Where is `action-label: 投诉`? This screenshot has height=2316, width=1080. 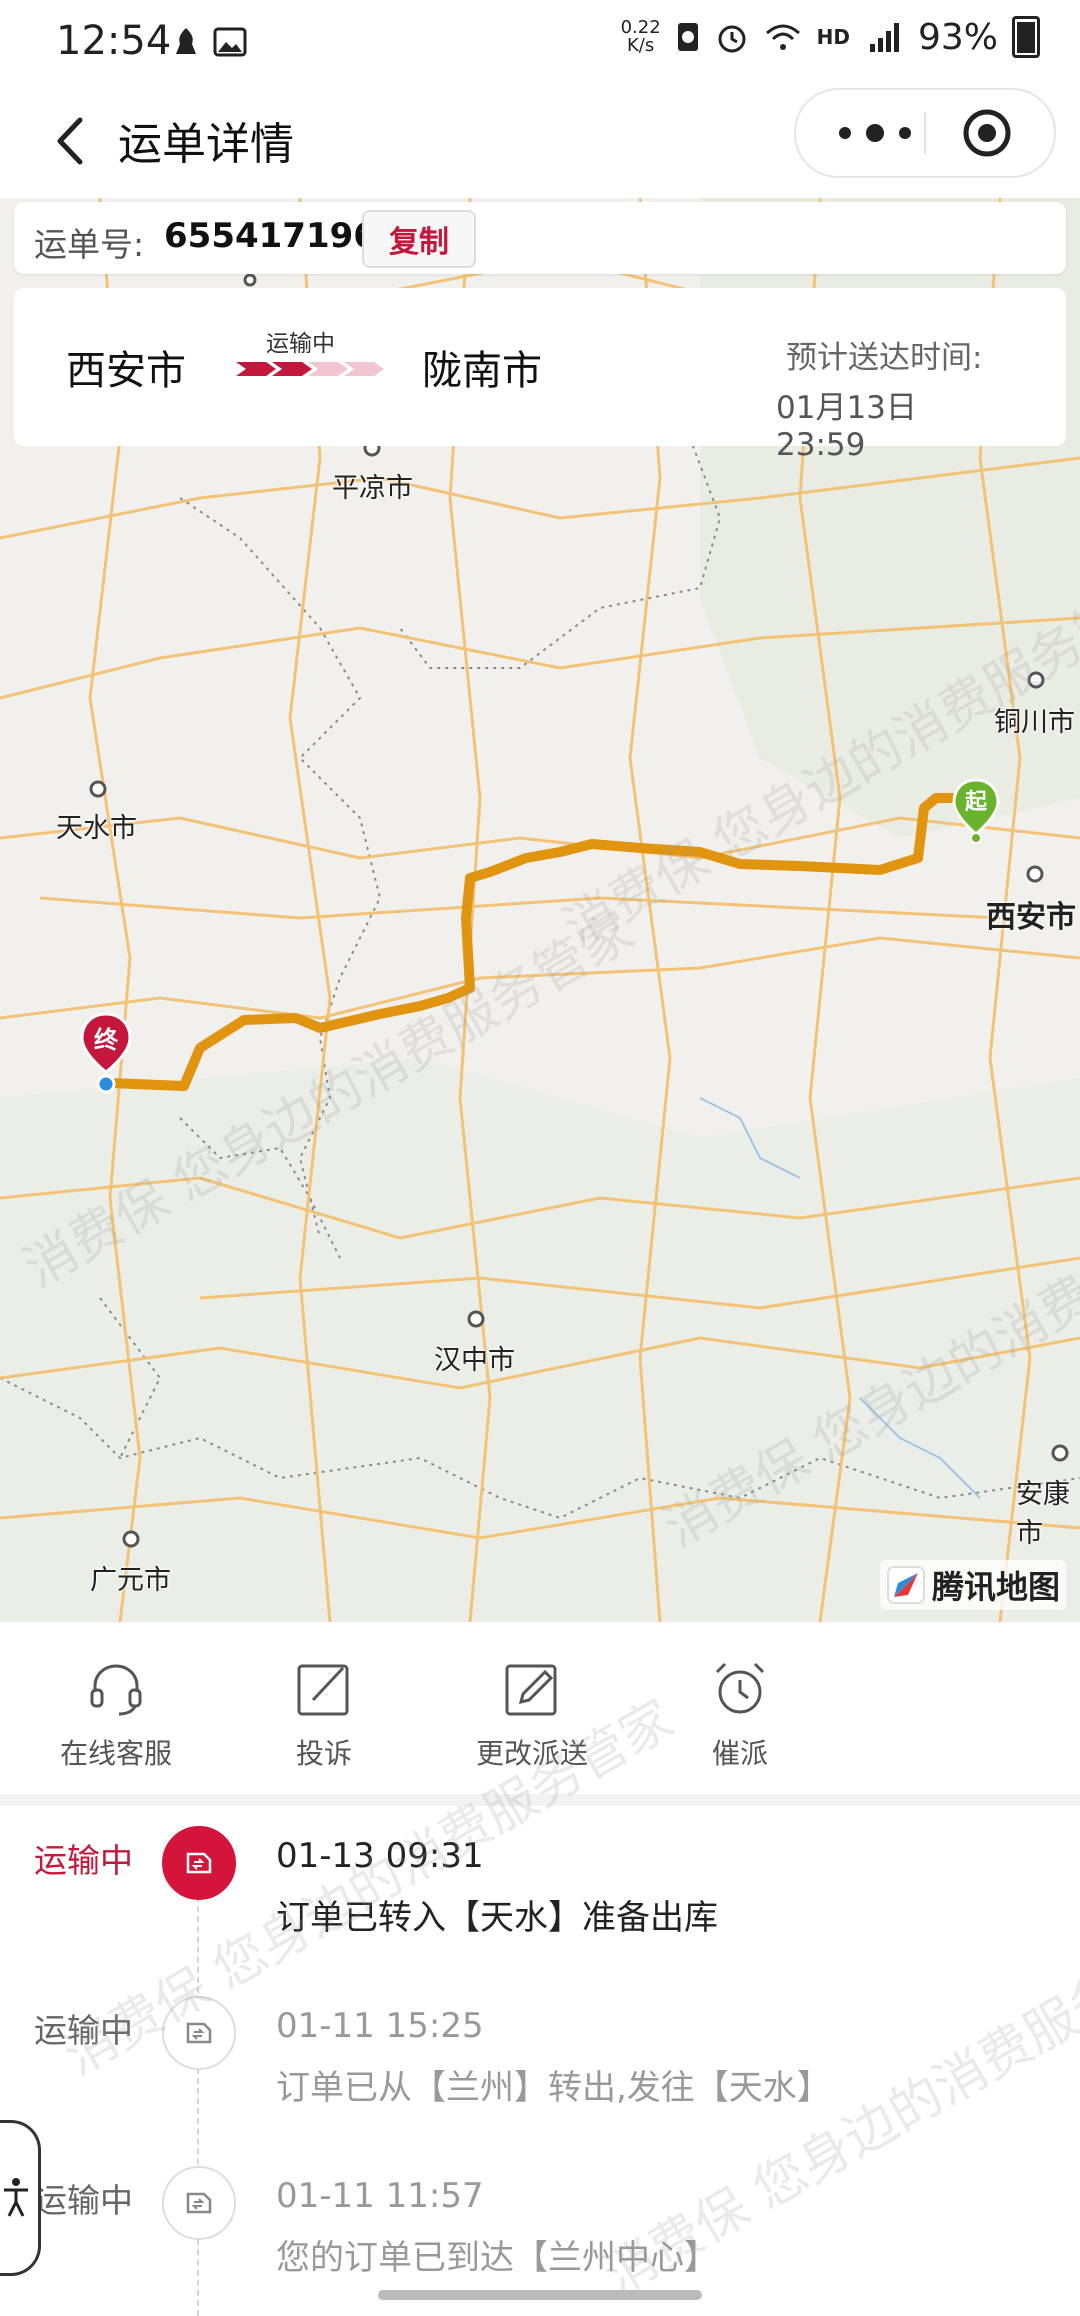
action-label: 投诉 is located at coordinates (323, 1753).